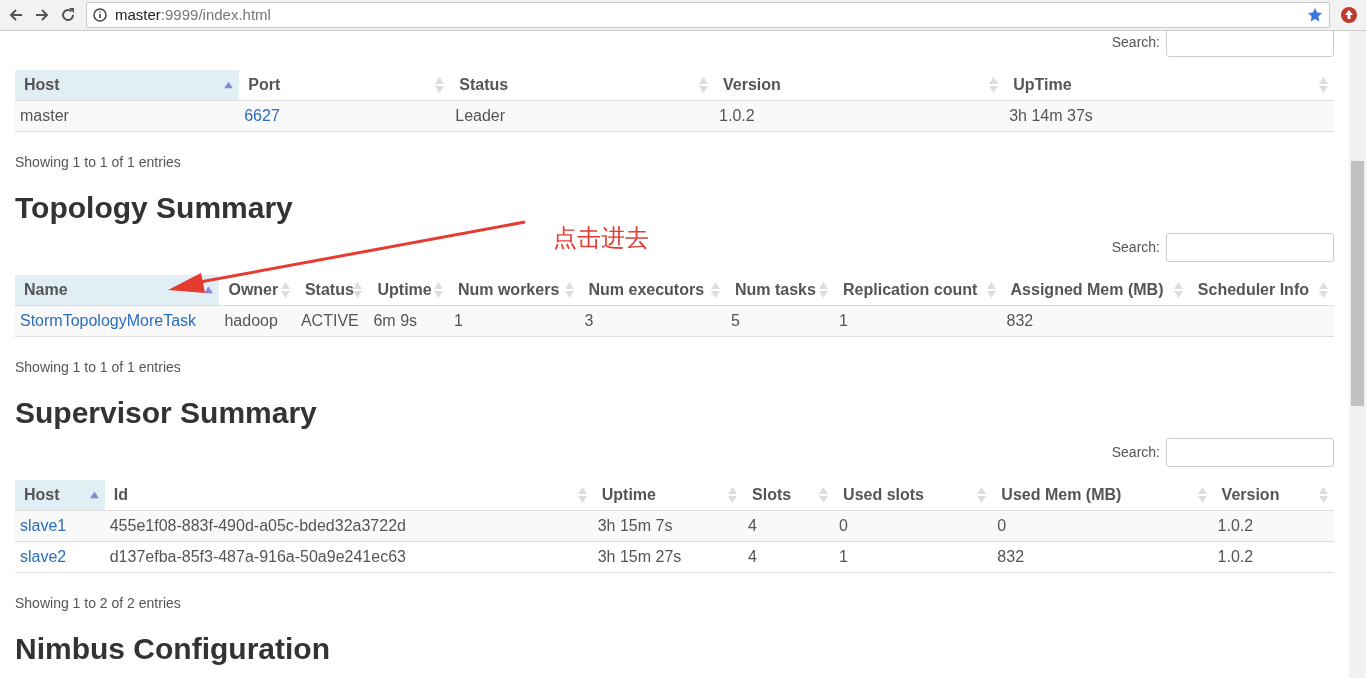 The height and width of the screenshot is (678, 1366). What do you see at coordinates (127, 116) in the screenshot?
I see `table-cell: master` at bounding box center [127, 116].